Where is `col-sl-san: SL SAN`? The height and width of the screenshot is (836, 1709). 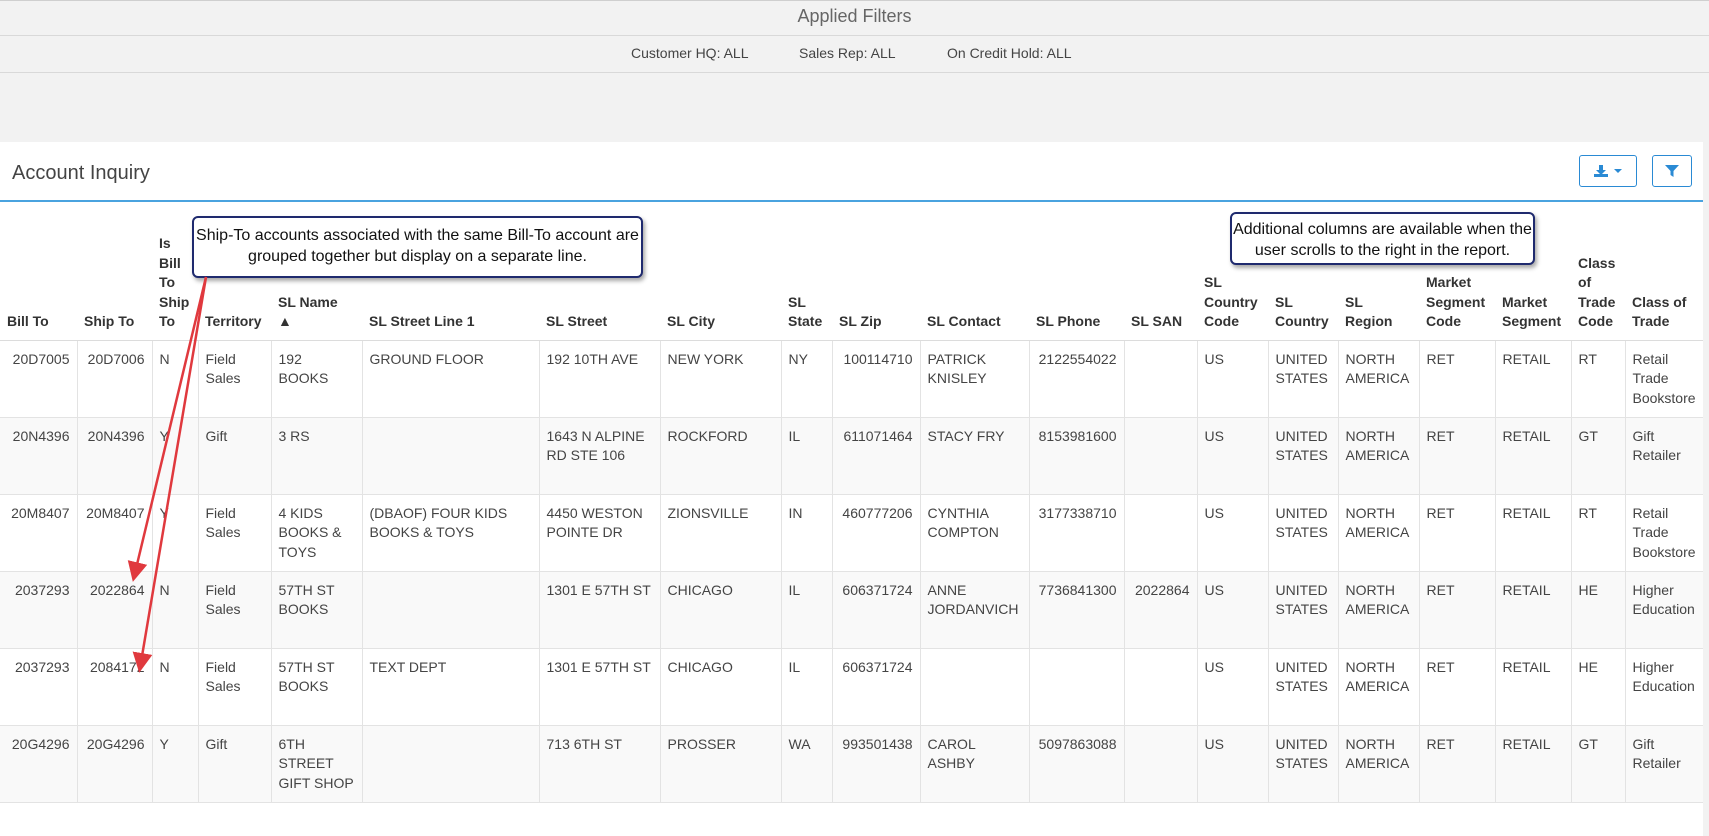 col-sl-san: SL SAN is located at coordinates (1160, 271).